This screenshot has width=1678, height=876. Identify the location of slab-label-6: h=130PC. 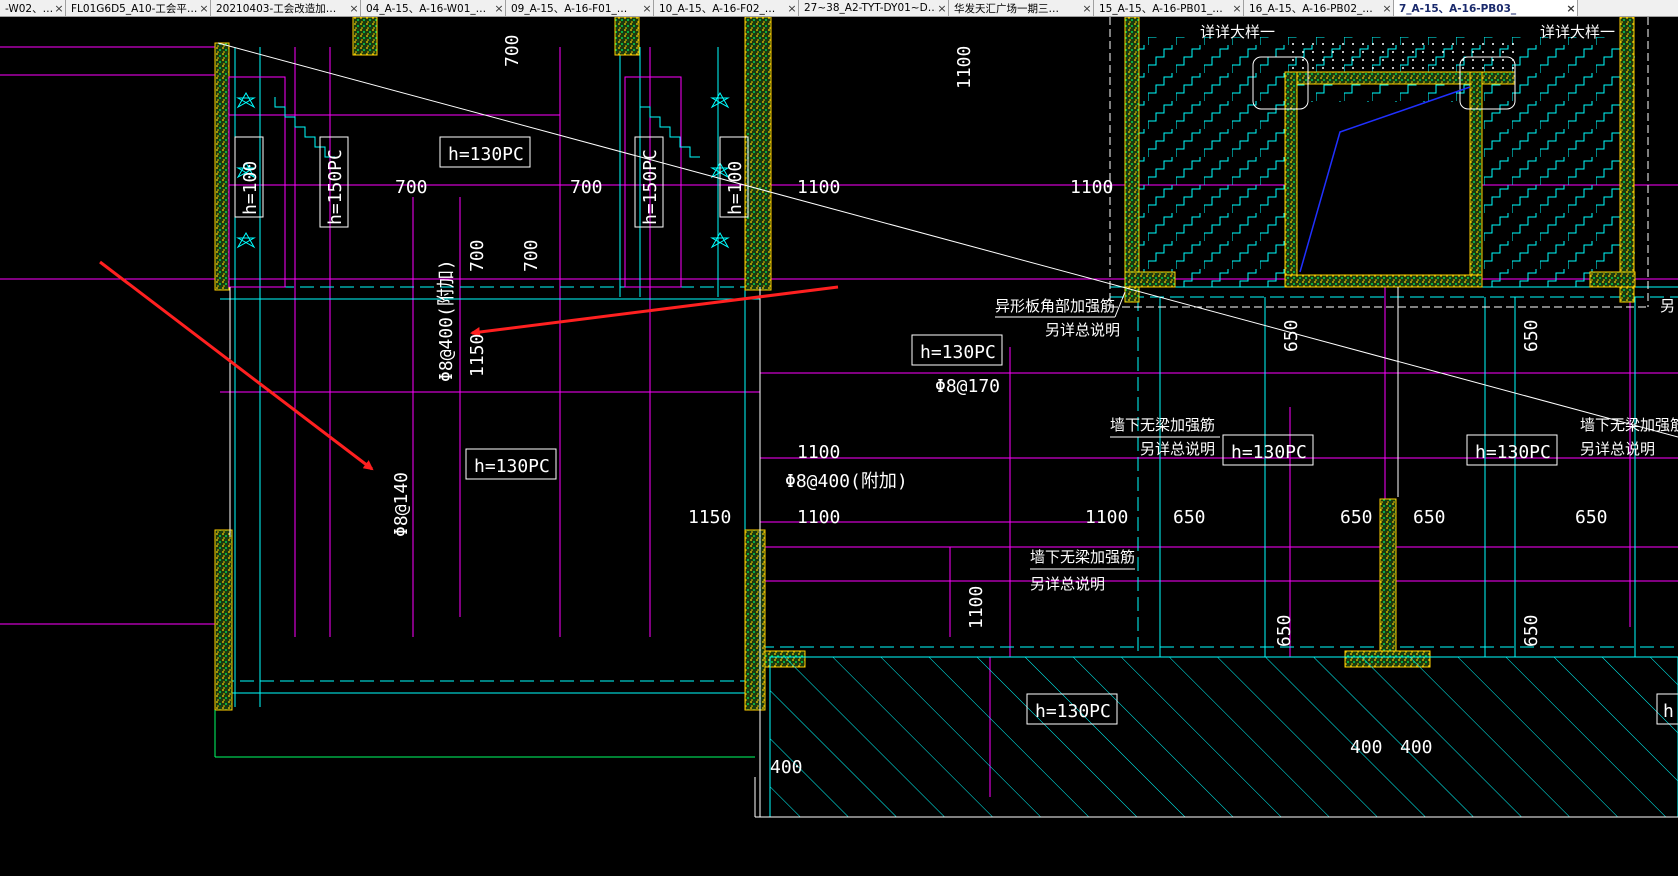
(1073, 711).